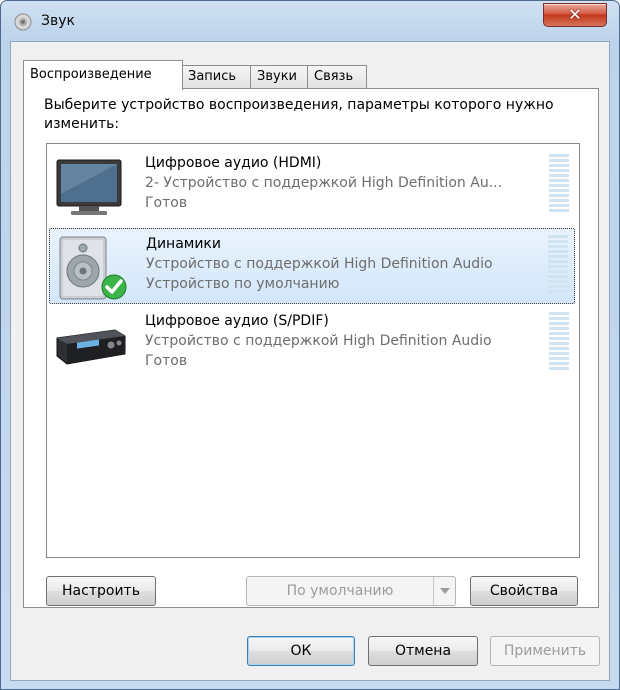 The image size is (620, 690). I want to click on set-default-dropdown: По умолчанию, so click(351, 591).